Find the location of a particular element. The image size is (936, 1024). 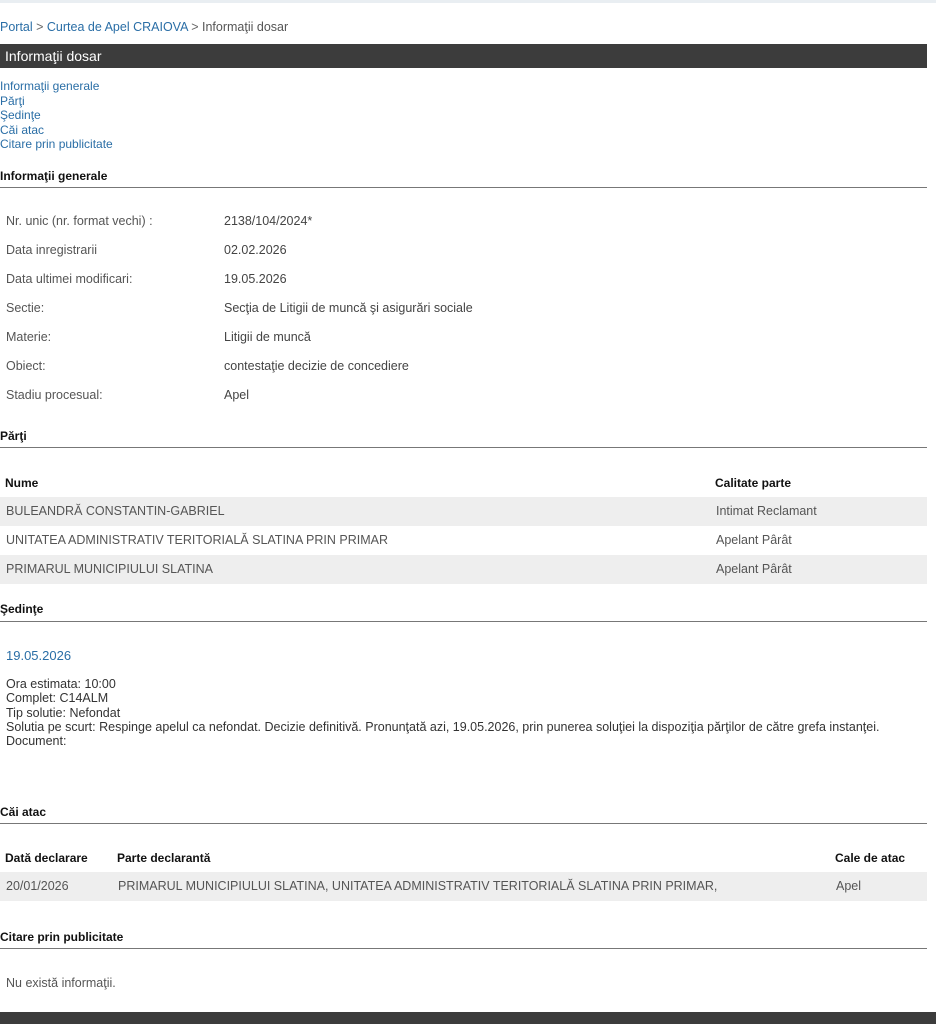

nav-link-citare: Citare prin publicitate is located at coordinates (56, 144).